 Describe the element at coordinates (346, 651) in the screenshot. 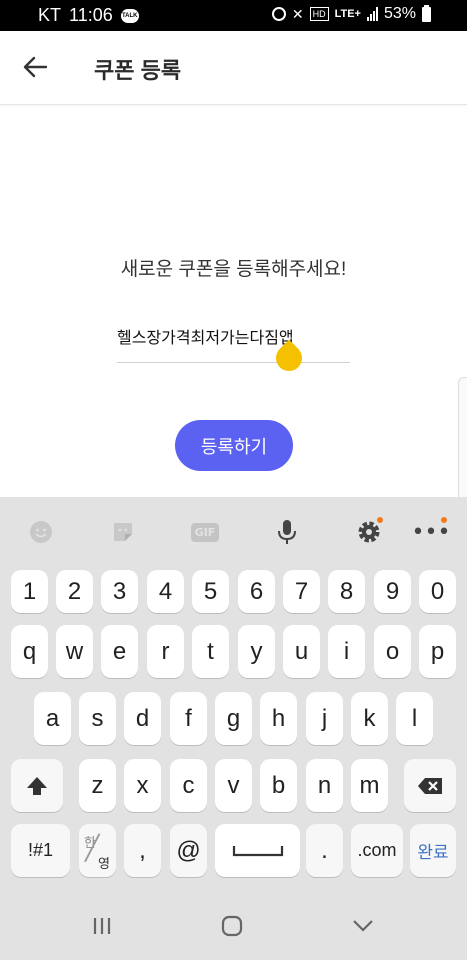

I see `key-i: i` at that location.